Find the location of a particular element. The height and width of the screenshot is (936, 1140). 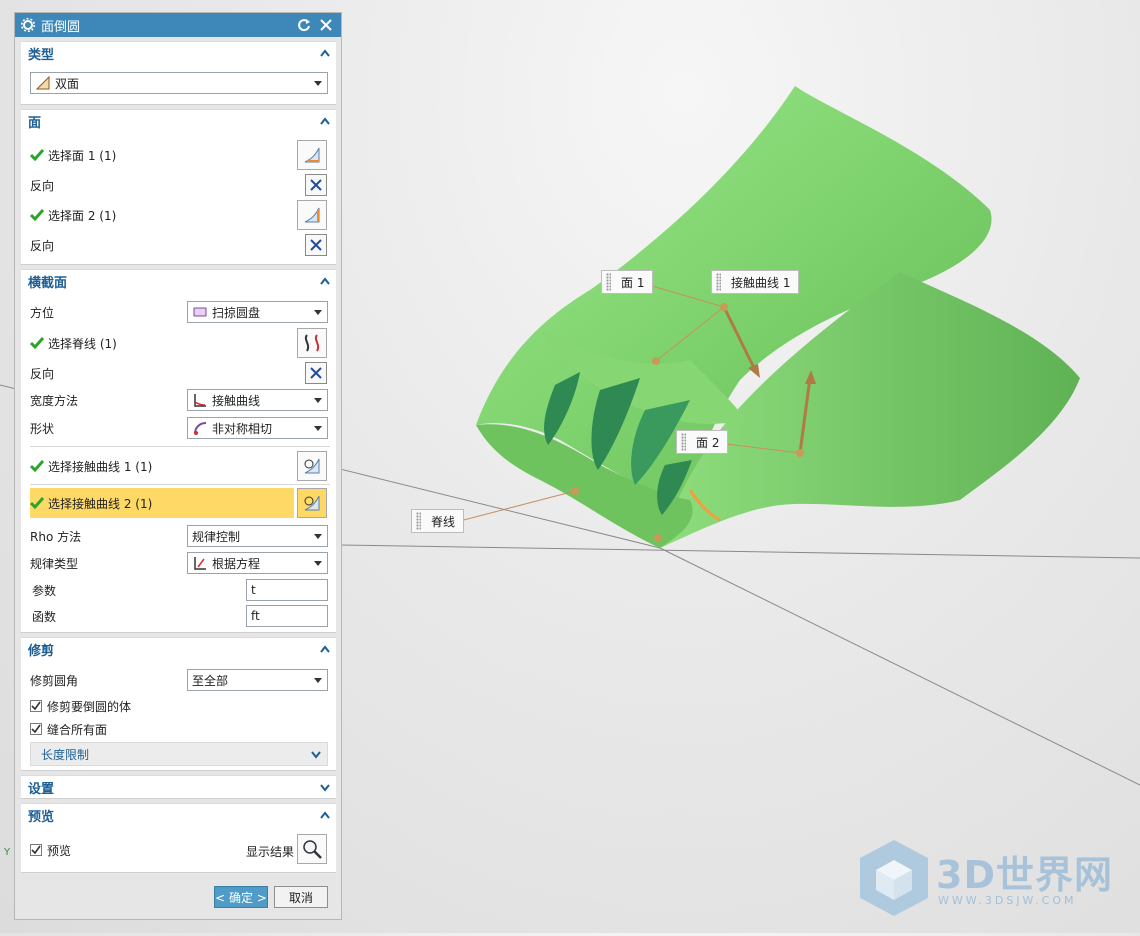

select-face-1-row: 选择面 1 (1) is located at coordinates (180, 155).